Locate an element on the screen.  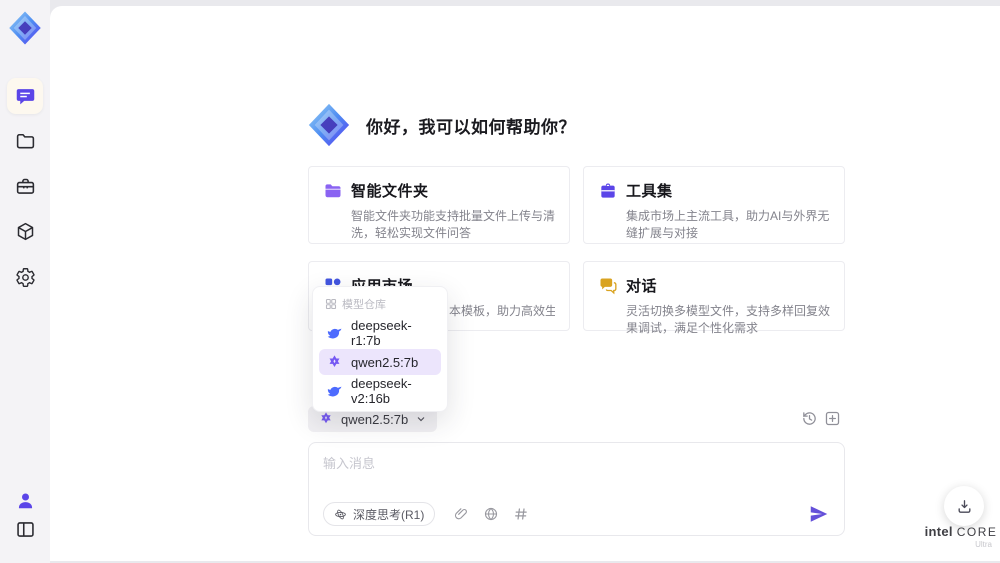
greeting-text: 你好，我可以如何帮助你？ is located at coordinates (471, 127).